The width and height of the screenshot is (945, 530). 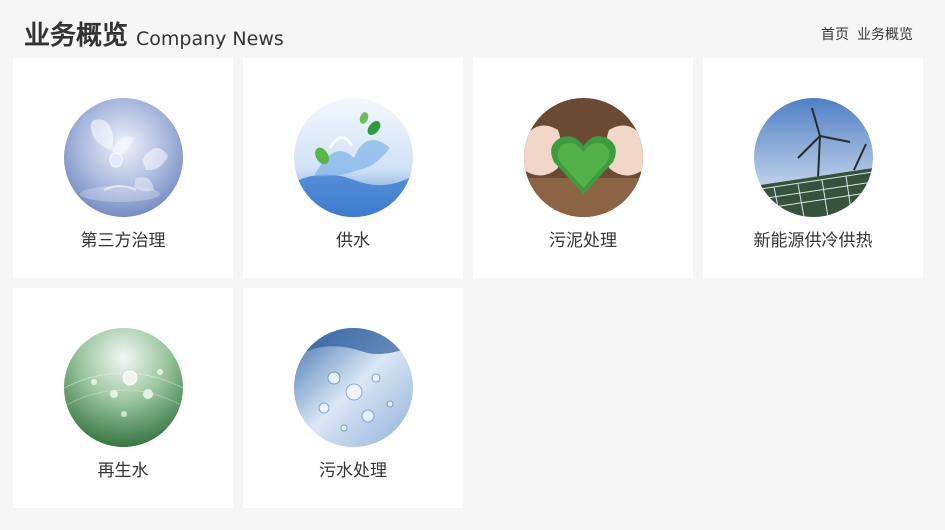 I want to click on service-card-sludge-treatment: 污泥处理, so click(x=583, y=168).